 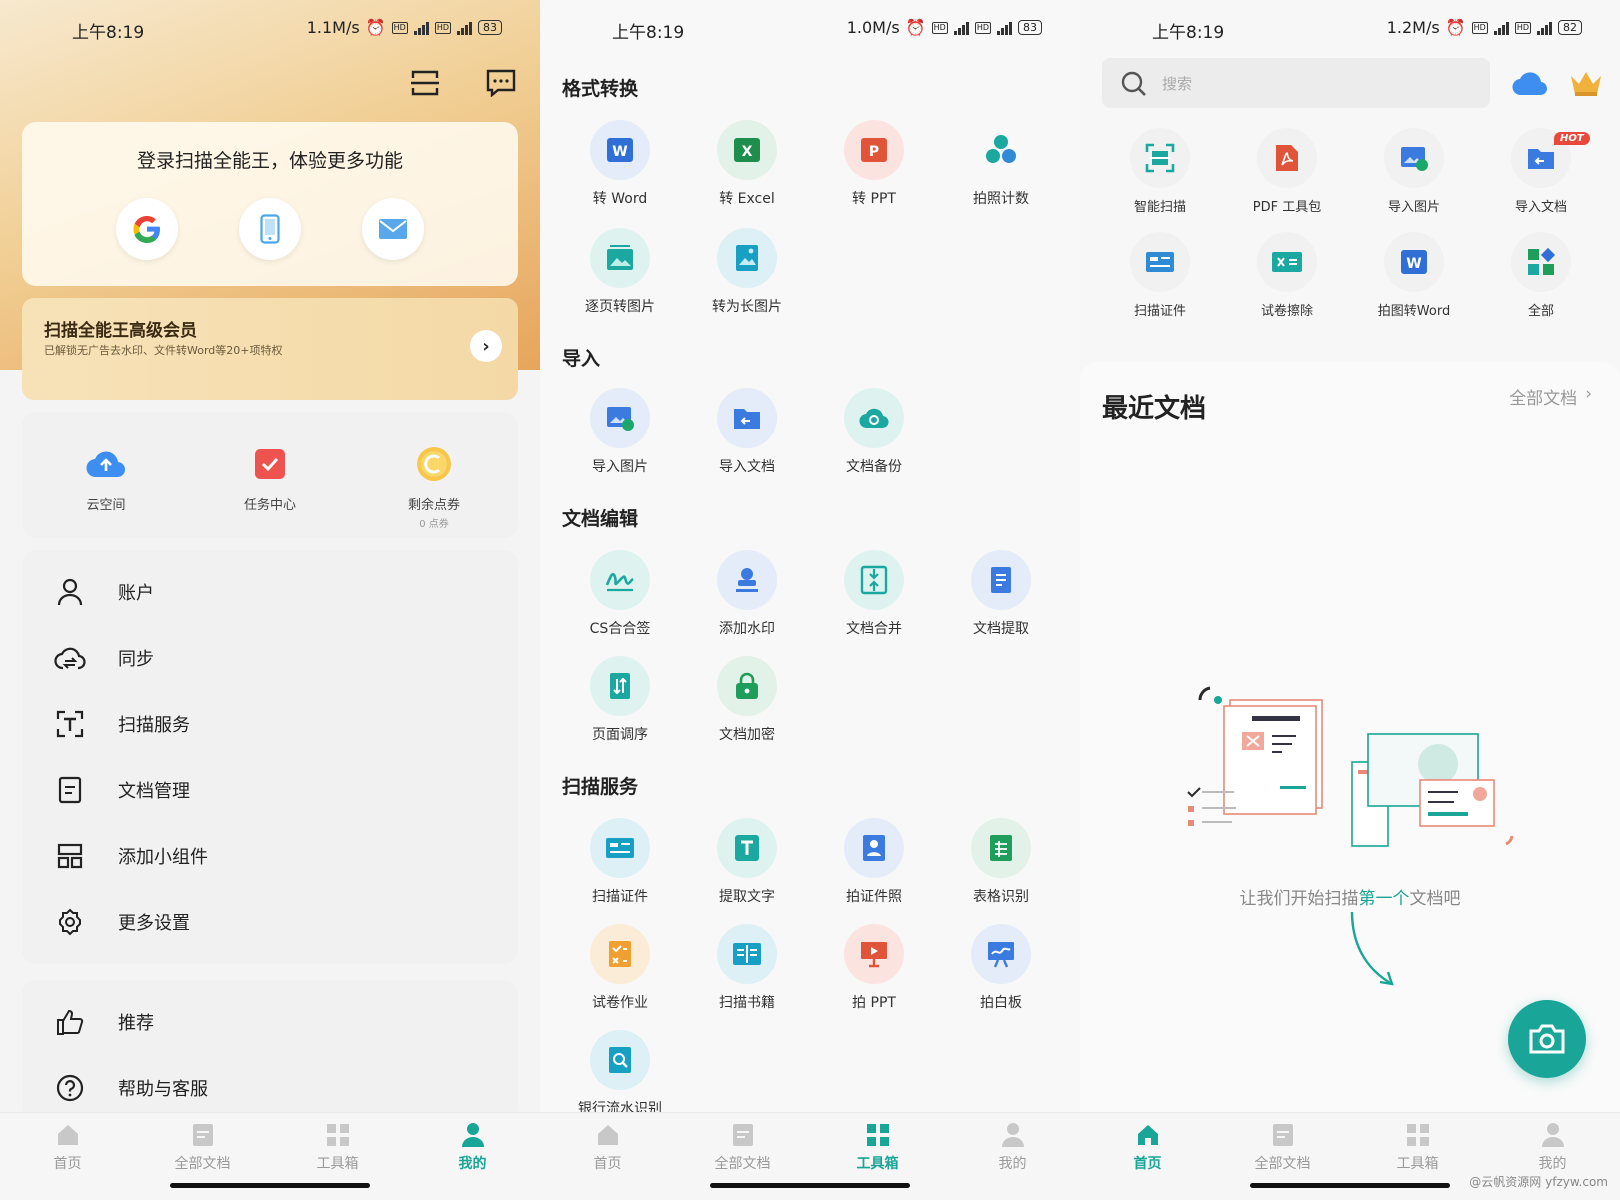 What do you see at coordinates (874, 968) in the screenshot?
I see `tool-shoot-ppt: 拍 PPT` at bounding box center [874, 968].